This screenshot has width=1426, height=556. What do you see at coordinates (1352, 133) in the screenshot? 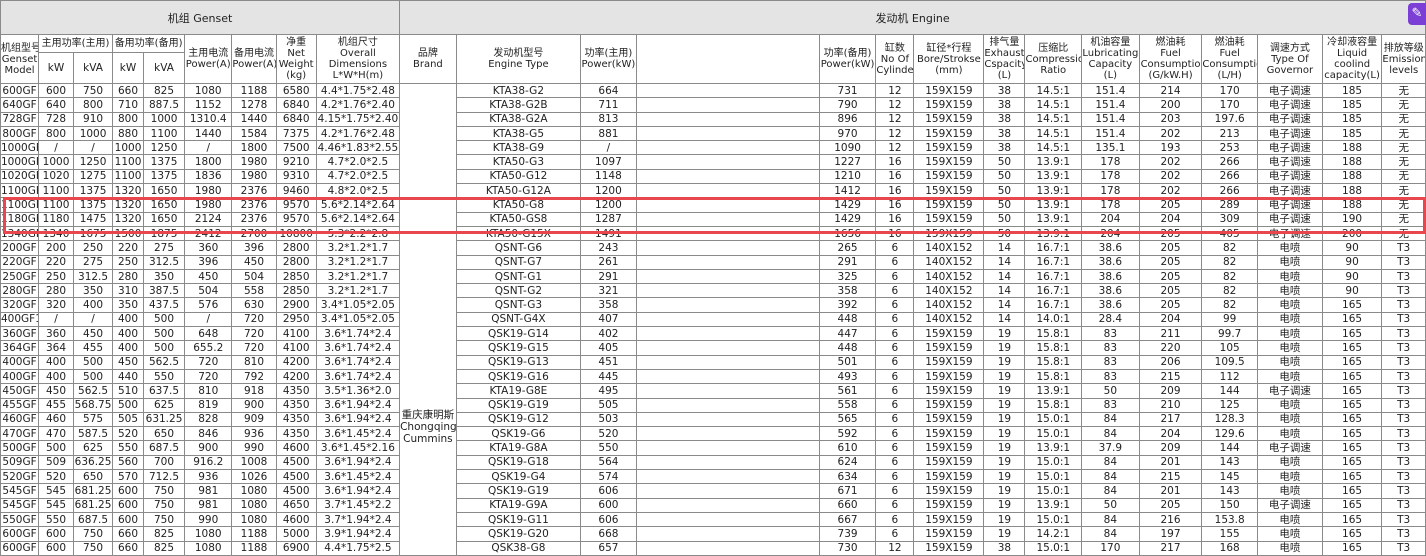
I see `cell-coolant: 185` at bounding box center [1352, 133].